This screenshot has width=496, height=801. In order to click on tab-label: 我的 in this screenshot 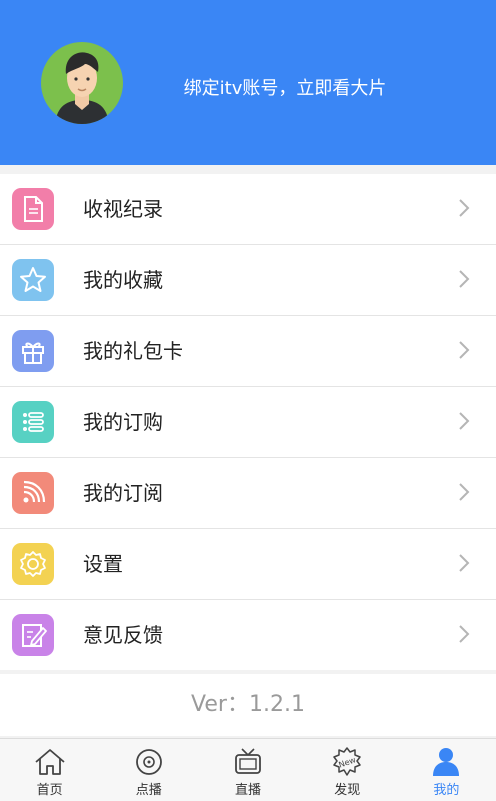, I will do `click(446, 790)`.